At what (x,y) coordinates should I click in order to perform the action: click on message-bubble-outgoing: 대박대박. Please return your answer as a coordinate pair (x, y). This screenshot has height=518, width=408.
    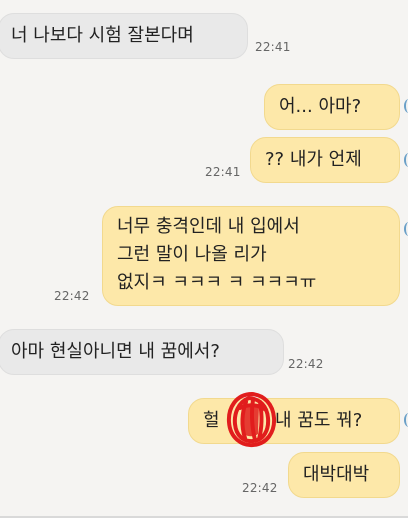
    Looking at the image, I should click on (344, 475).